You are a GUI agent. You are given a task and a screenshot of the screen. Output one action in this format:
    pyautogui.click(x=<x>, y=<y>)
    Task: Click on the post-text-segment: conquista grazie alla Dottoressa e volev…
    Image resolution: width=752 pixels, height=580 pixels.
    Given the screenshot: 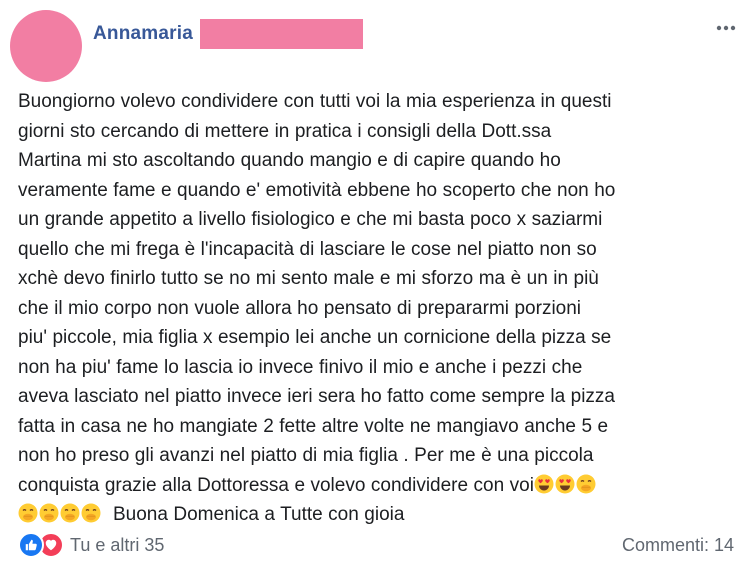 What is the action you would take?
    pyautogui.click(x=276, y=485)
    